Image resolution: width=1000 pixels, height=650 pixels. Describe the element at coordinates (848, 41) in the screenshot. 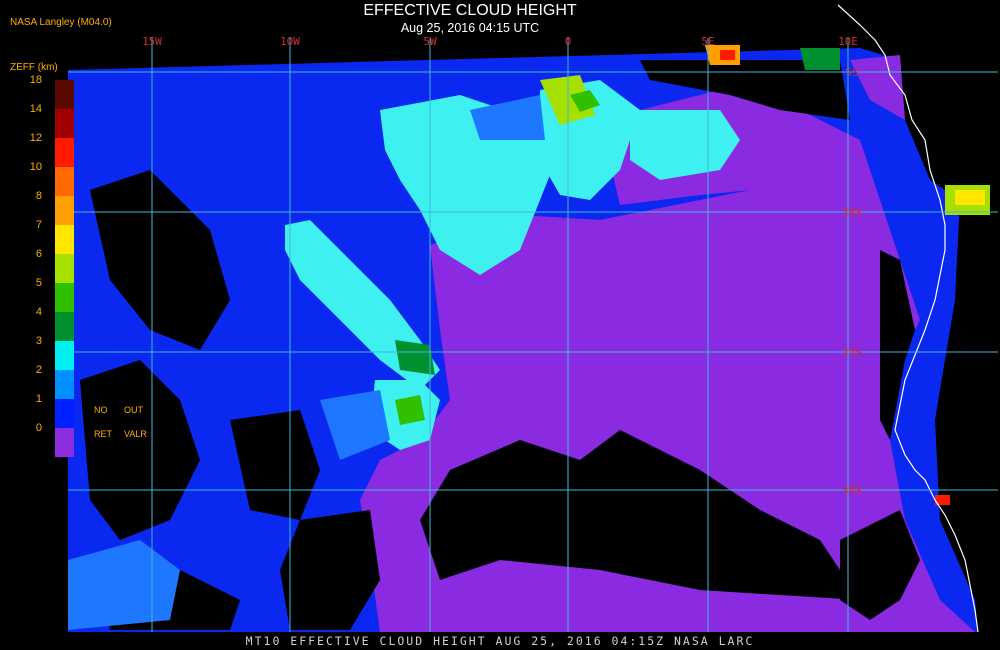

I see `longitude-label: 10E` at that location.